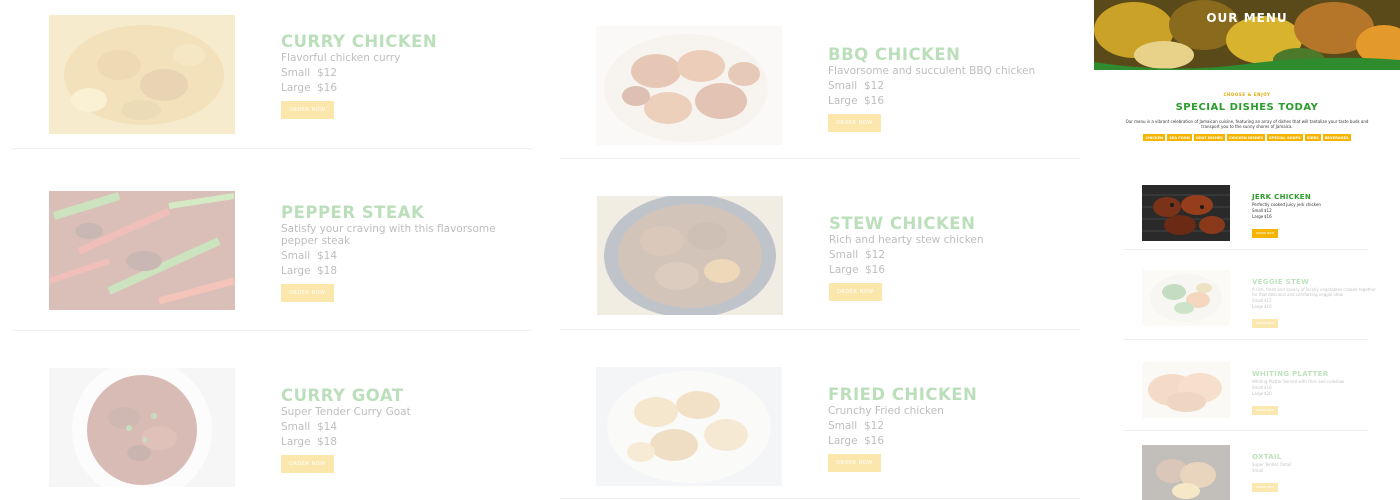  I want to click on section-title: SPECIAL DISHES TODAY, so click(1247, 107).